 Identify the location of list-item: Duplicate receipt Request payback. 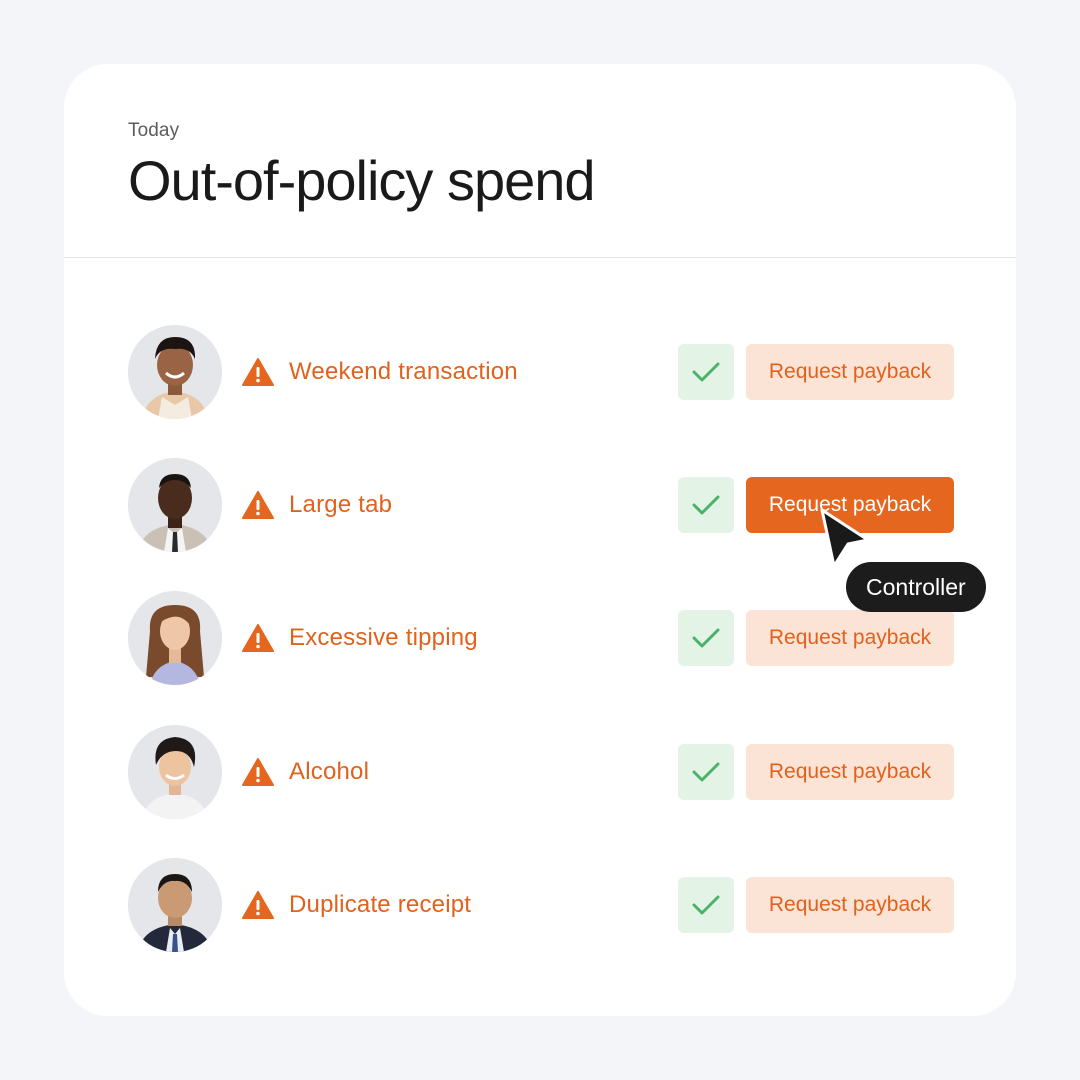
(541, 905).